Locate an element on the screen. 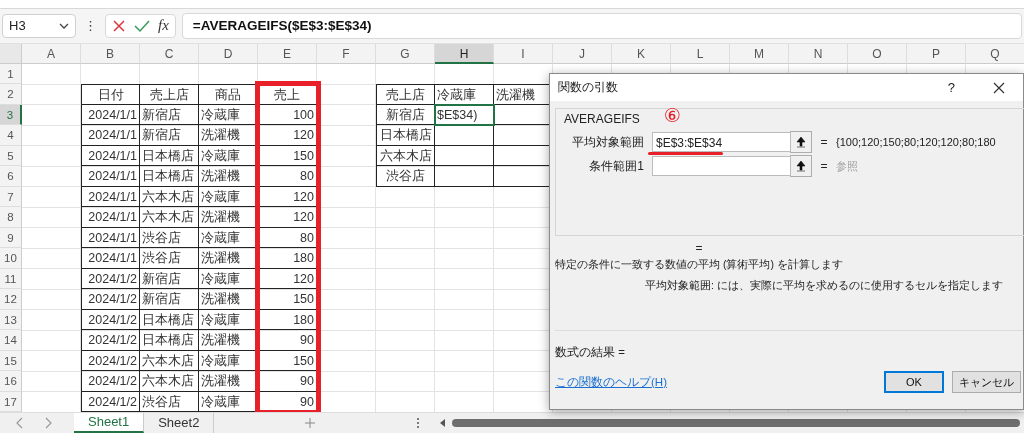  table-cell: 日付 is located at coordinates (110, 94).